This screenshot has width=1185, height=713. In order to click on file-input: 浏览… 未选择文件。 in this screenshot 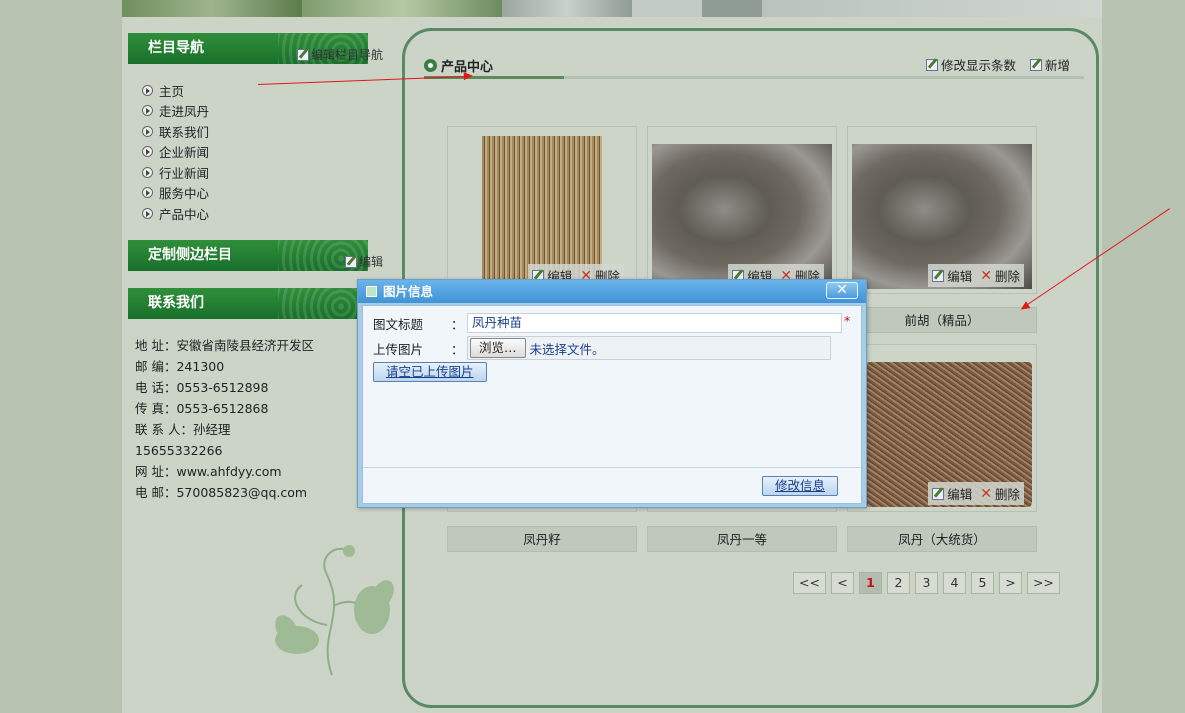, I will do `click(649, 348)`.